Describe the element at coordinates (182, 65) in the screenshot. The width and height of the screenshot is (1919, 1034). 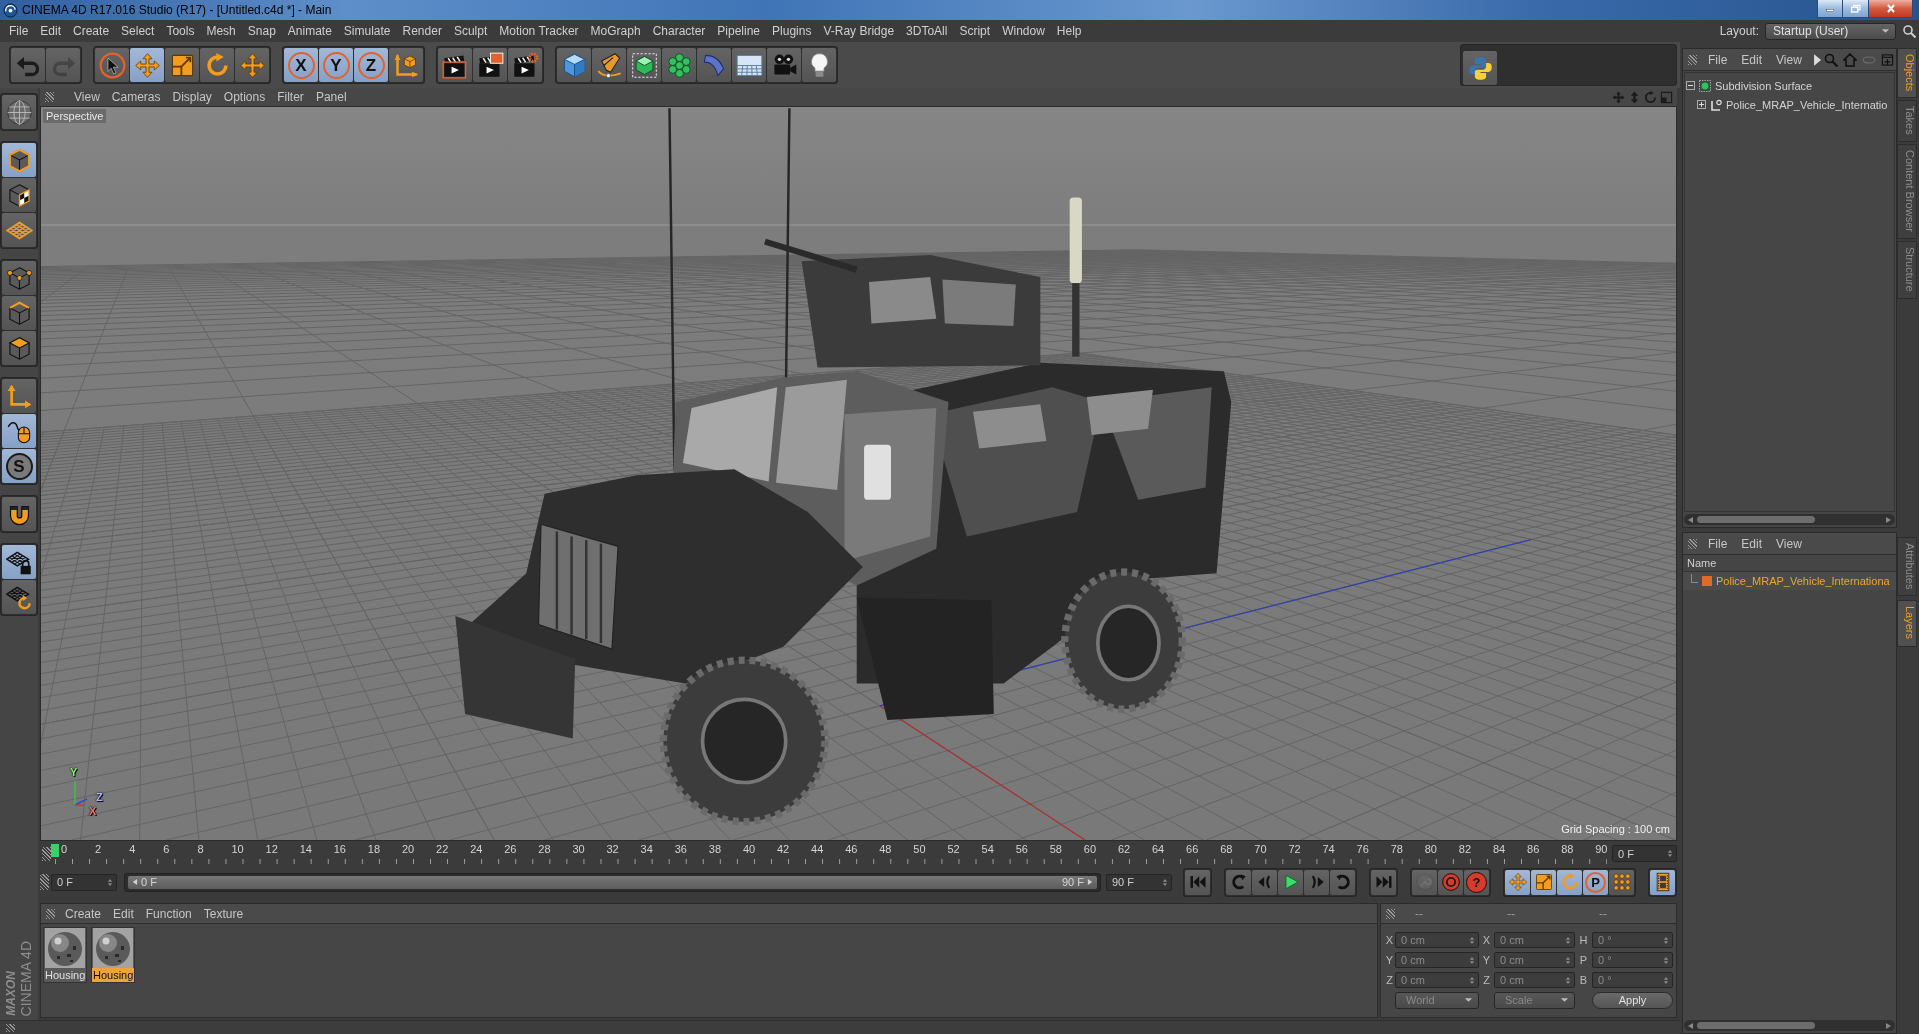
I see `scale-tool-button` at that location.